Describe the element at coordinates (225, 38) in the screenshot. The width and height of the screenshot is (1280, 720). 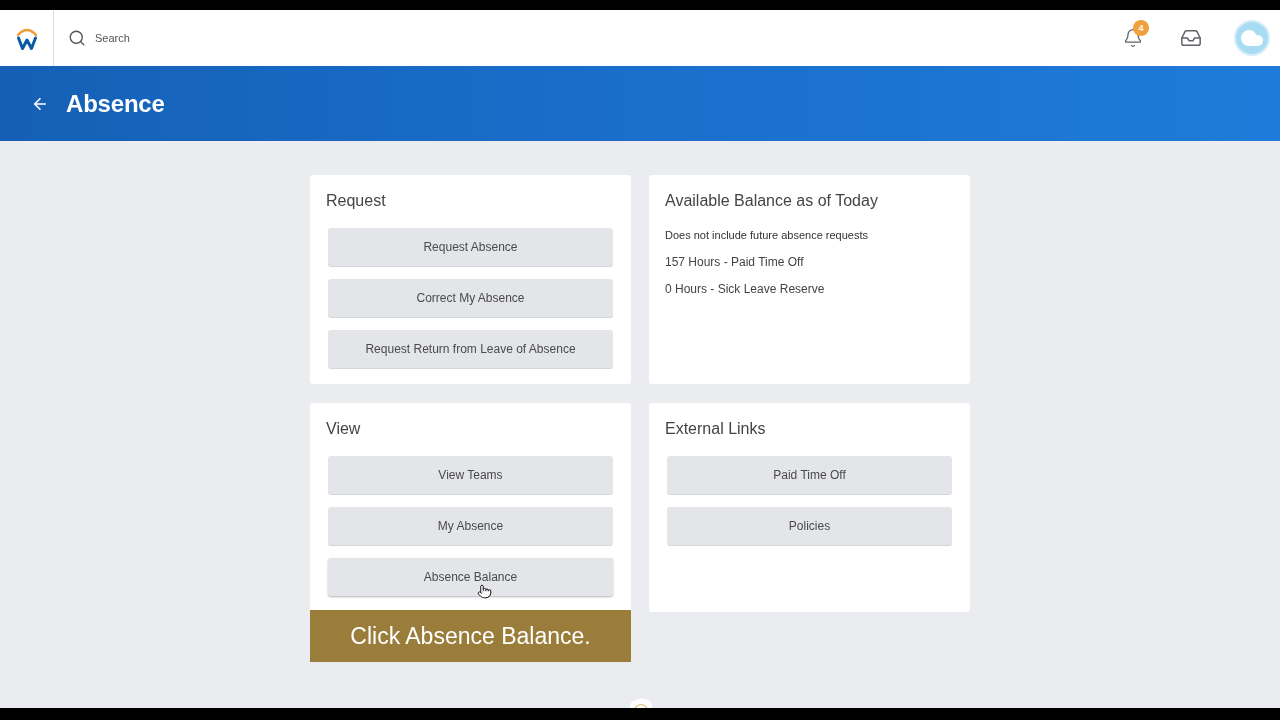
I see `search-field: Search` at that location.